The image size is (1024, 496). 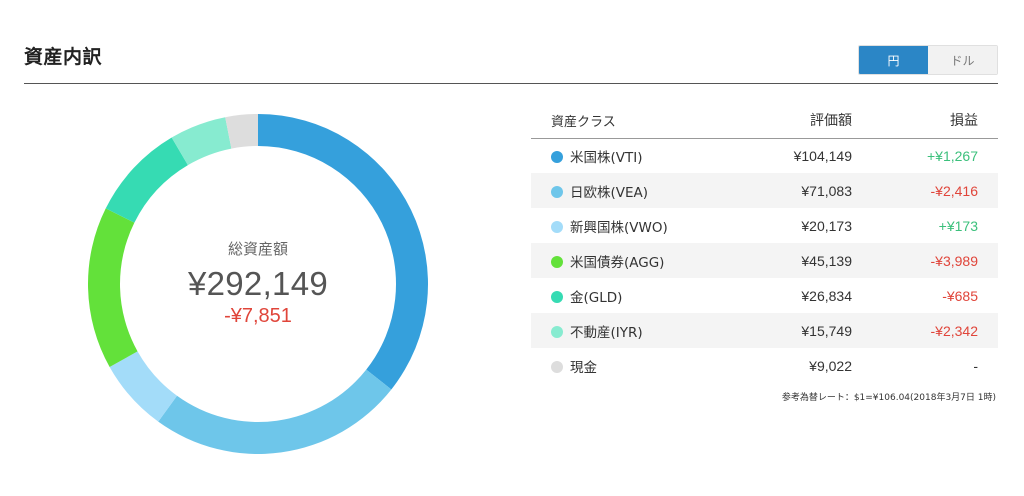 What do you see at coordinates (636, 295) in the screenshot?
I see `asset-name-cell: 金(GLD)` at bounding box center [636, 295].